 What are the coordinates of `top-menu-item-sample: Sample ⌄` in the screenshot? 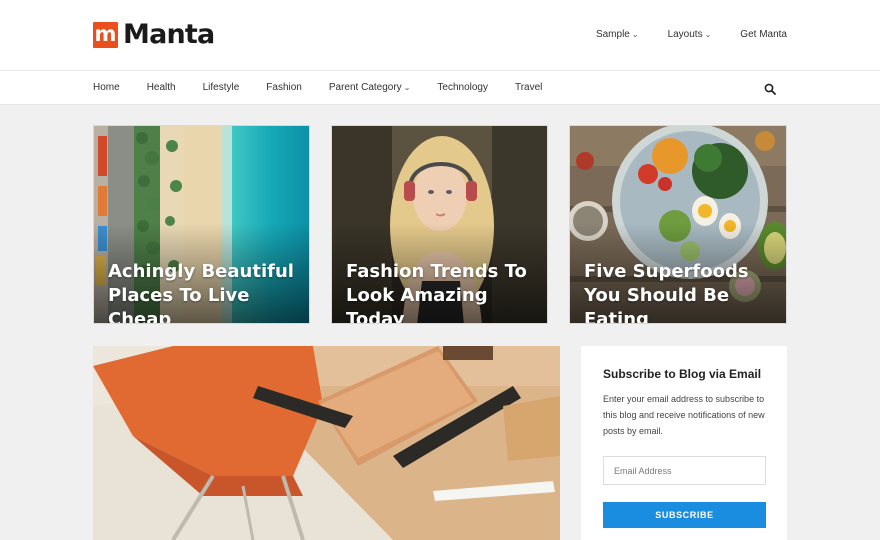 It's located at (617, 35).